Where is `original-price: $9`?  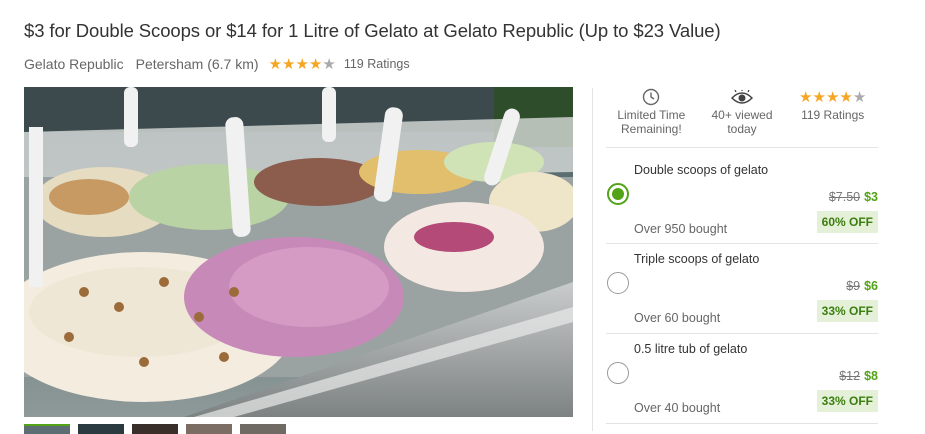
original-price: $9 is located at coordinates (853, 286).